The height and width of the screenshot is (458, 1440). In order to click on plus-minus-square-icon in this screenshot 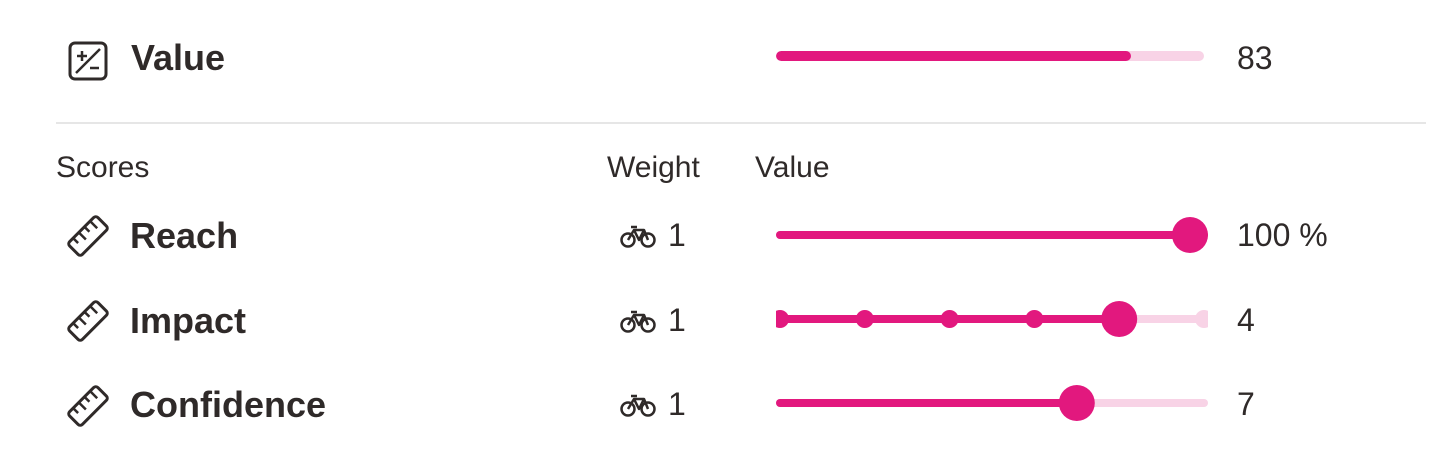, I will do `click(88, 61)`.